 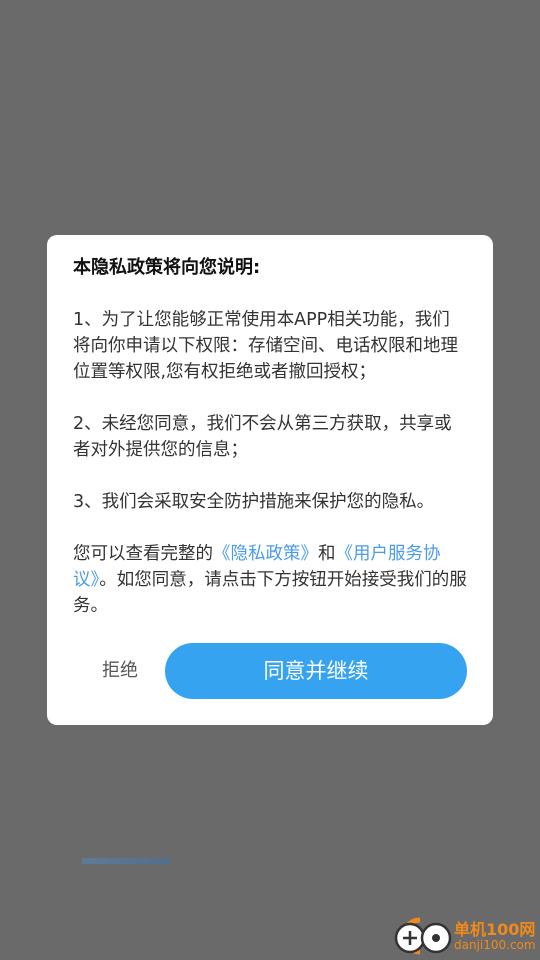 What do you see at coordinates (120, 671) in the screenshot?
I see `decline-button: 拒绝` at bounding box center [120, 671].